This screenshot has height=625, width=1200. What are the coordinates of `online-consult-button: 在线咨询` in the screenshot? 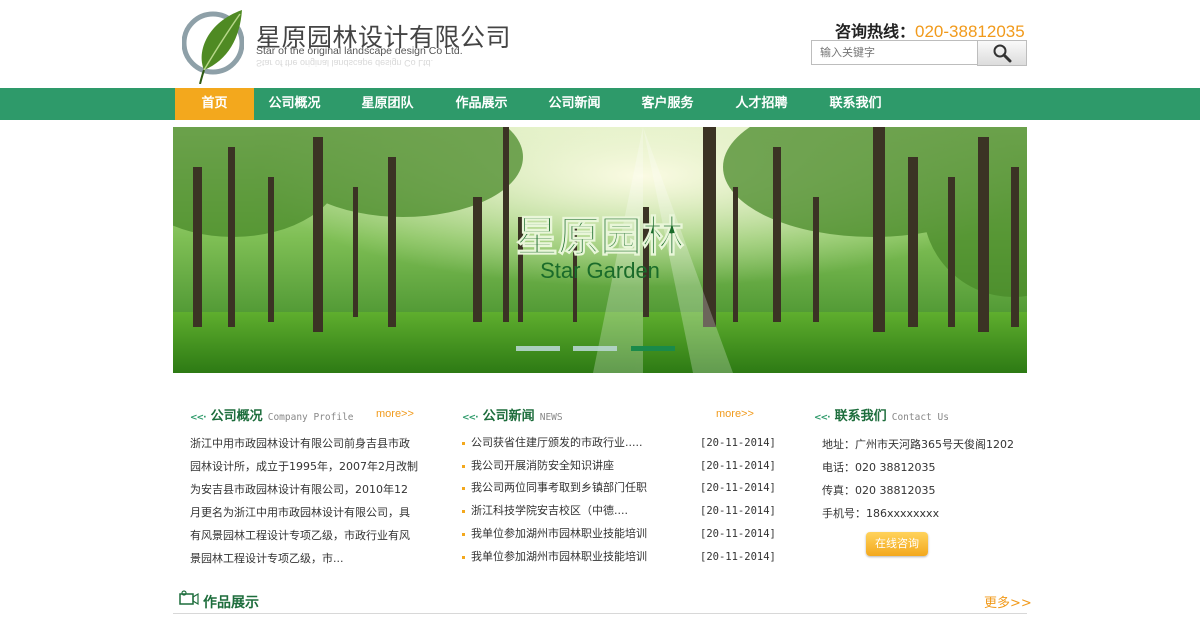 It's located at (897, 544).